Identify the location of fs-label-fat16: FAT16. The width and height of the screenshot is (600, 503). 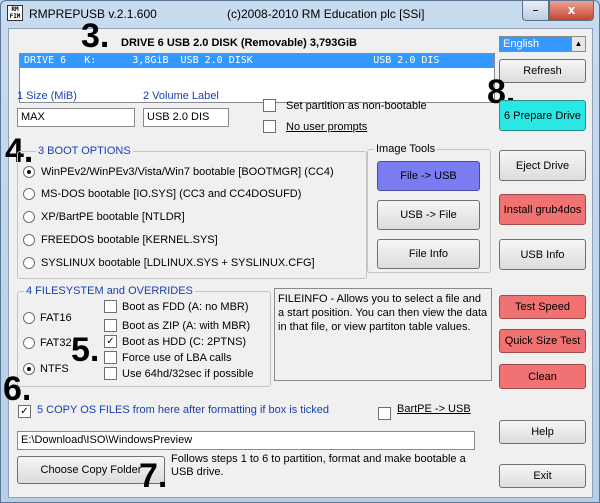
(56, 318).